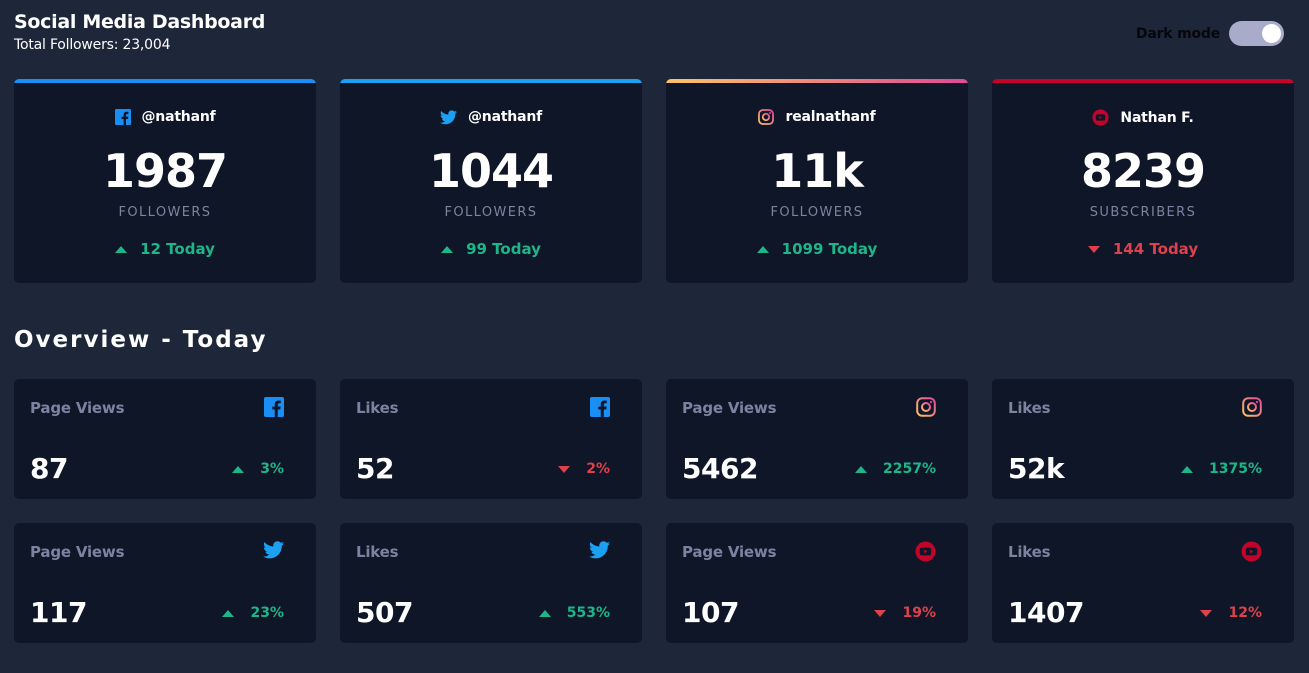 The height and width of the screenshot is (673, 1309). I want to click on toggle-knob, so click(1271, 33).